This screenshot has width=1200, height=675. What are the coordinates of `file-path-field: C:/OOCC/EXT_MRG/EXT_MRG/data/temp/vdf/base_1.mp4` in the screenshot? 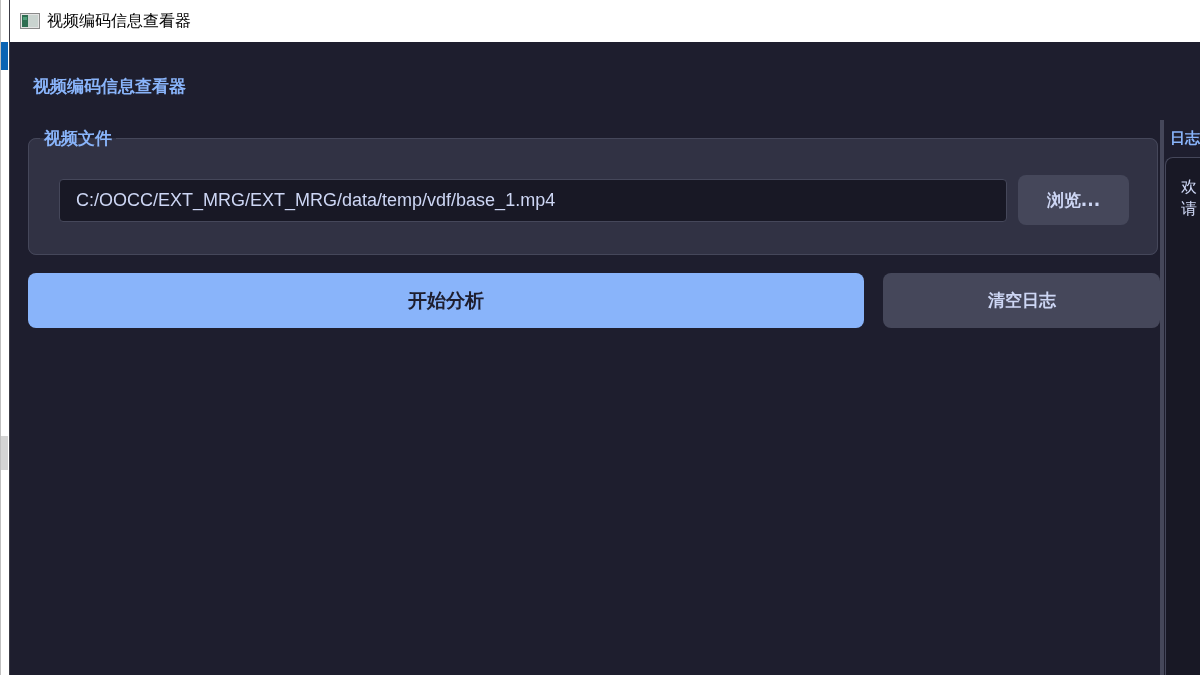 It's located at (533, 200).